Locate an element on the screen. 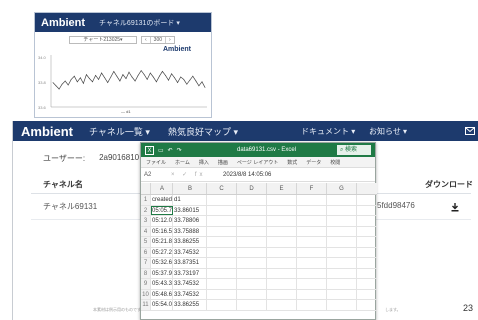  redo-icon: ↷ is located at coordinates (179, 150).